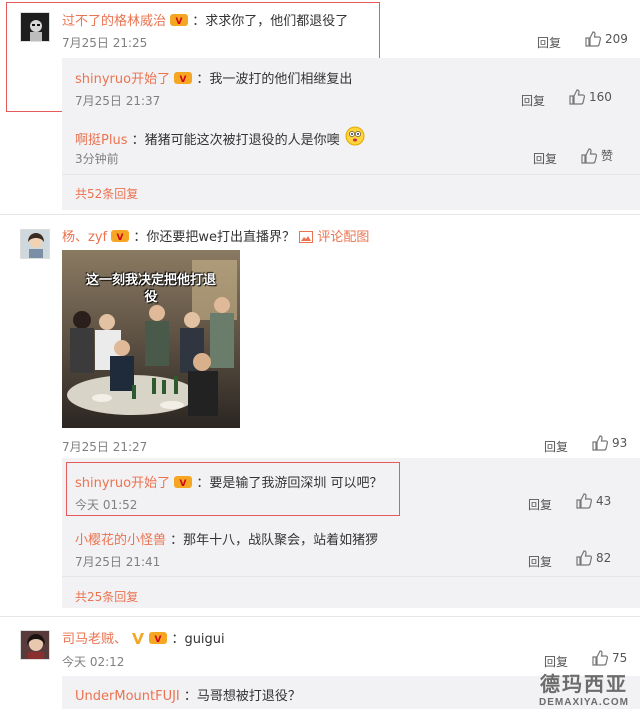  What do you see at coordinates (93, 662) in the screenshot?
I see `timestamp: 今天 02:12` at bounding box center [93, 662].